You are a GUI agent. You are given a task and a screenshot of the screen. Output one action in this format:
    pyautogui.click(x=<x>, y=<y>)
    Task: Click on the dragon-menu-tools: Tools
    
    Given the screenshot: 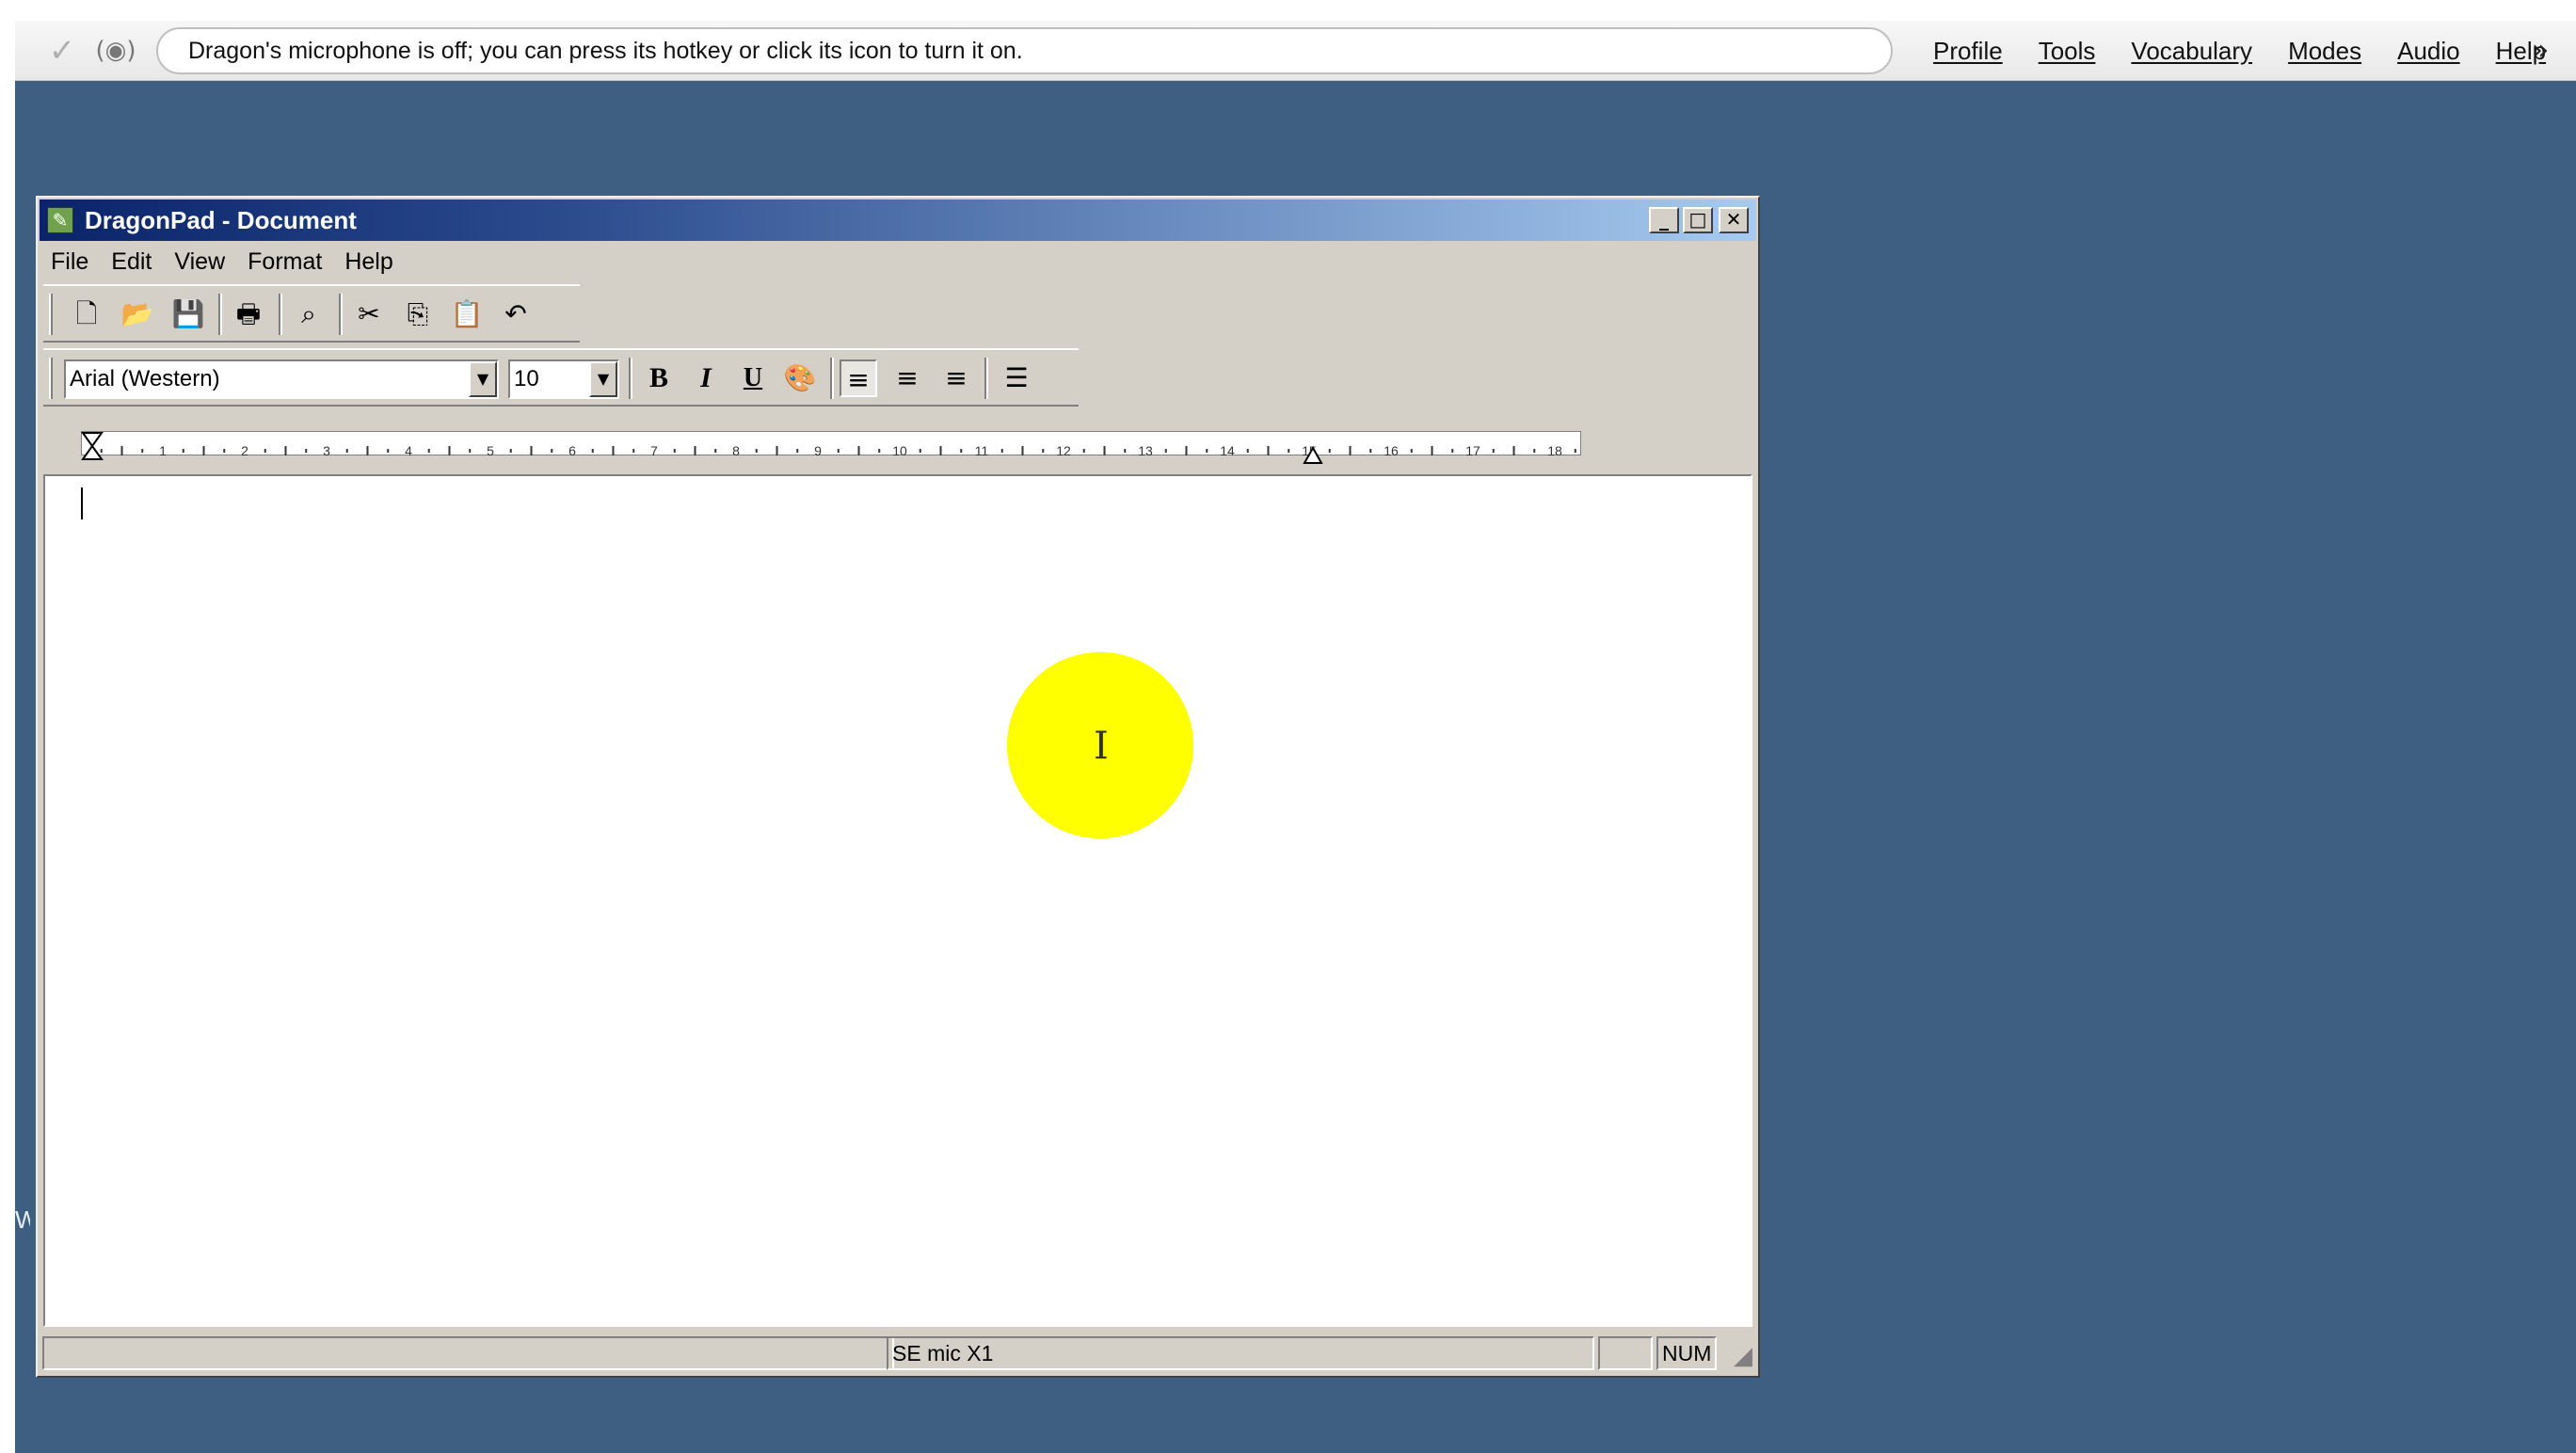 What is the action you would take?
    pyautogui.click(x=2067, y=52)
    